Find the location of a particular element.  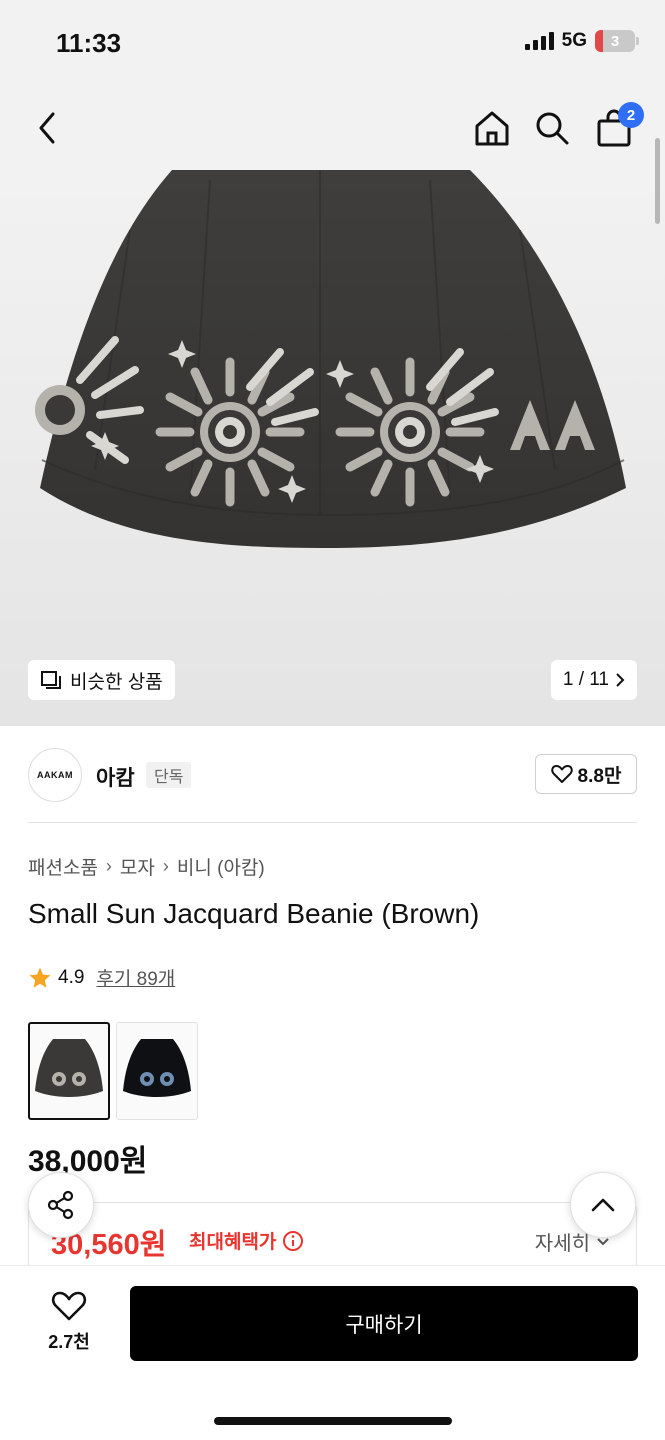

rating-value: 4.9 is located at coordinates (71, 977).